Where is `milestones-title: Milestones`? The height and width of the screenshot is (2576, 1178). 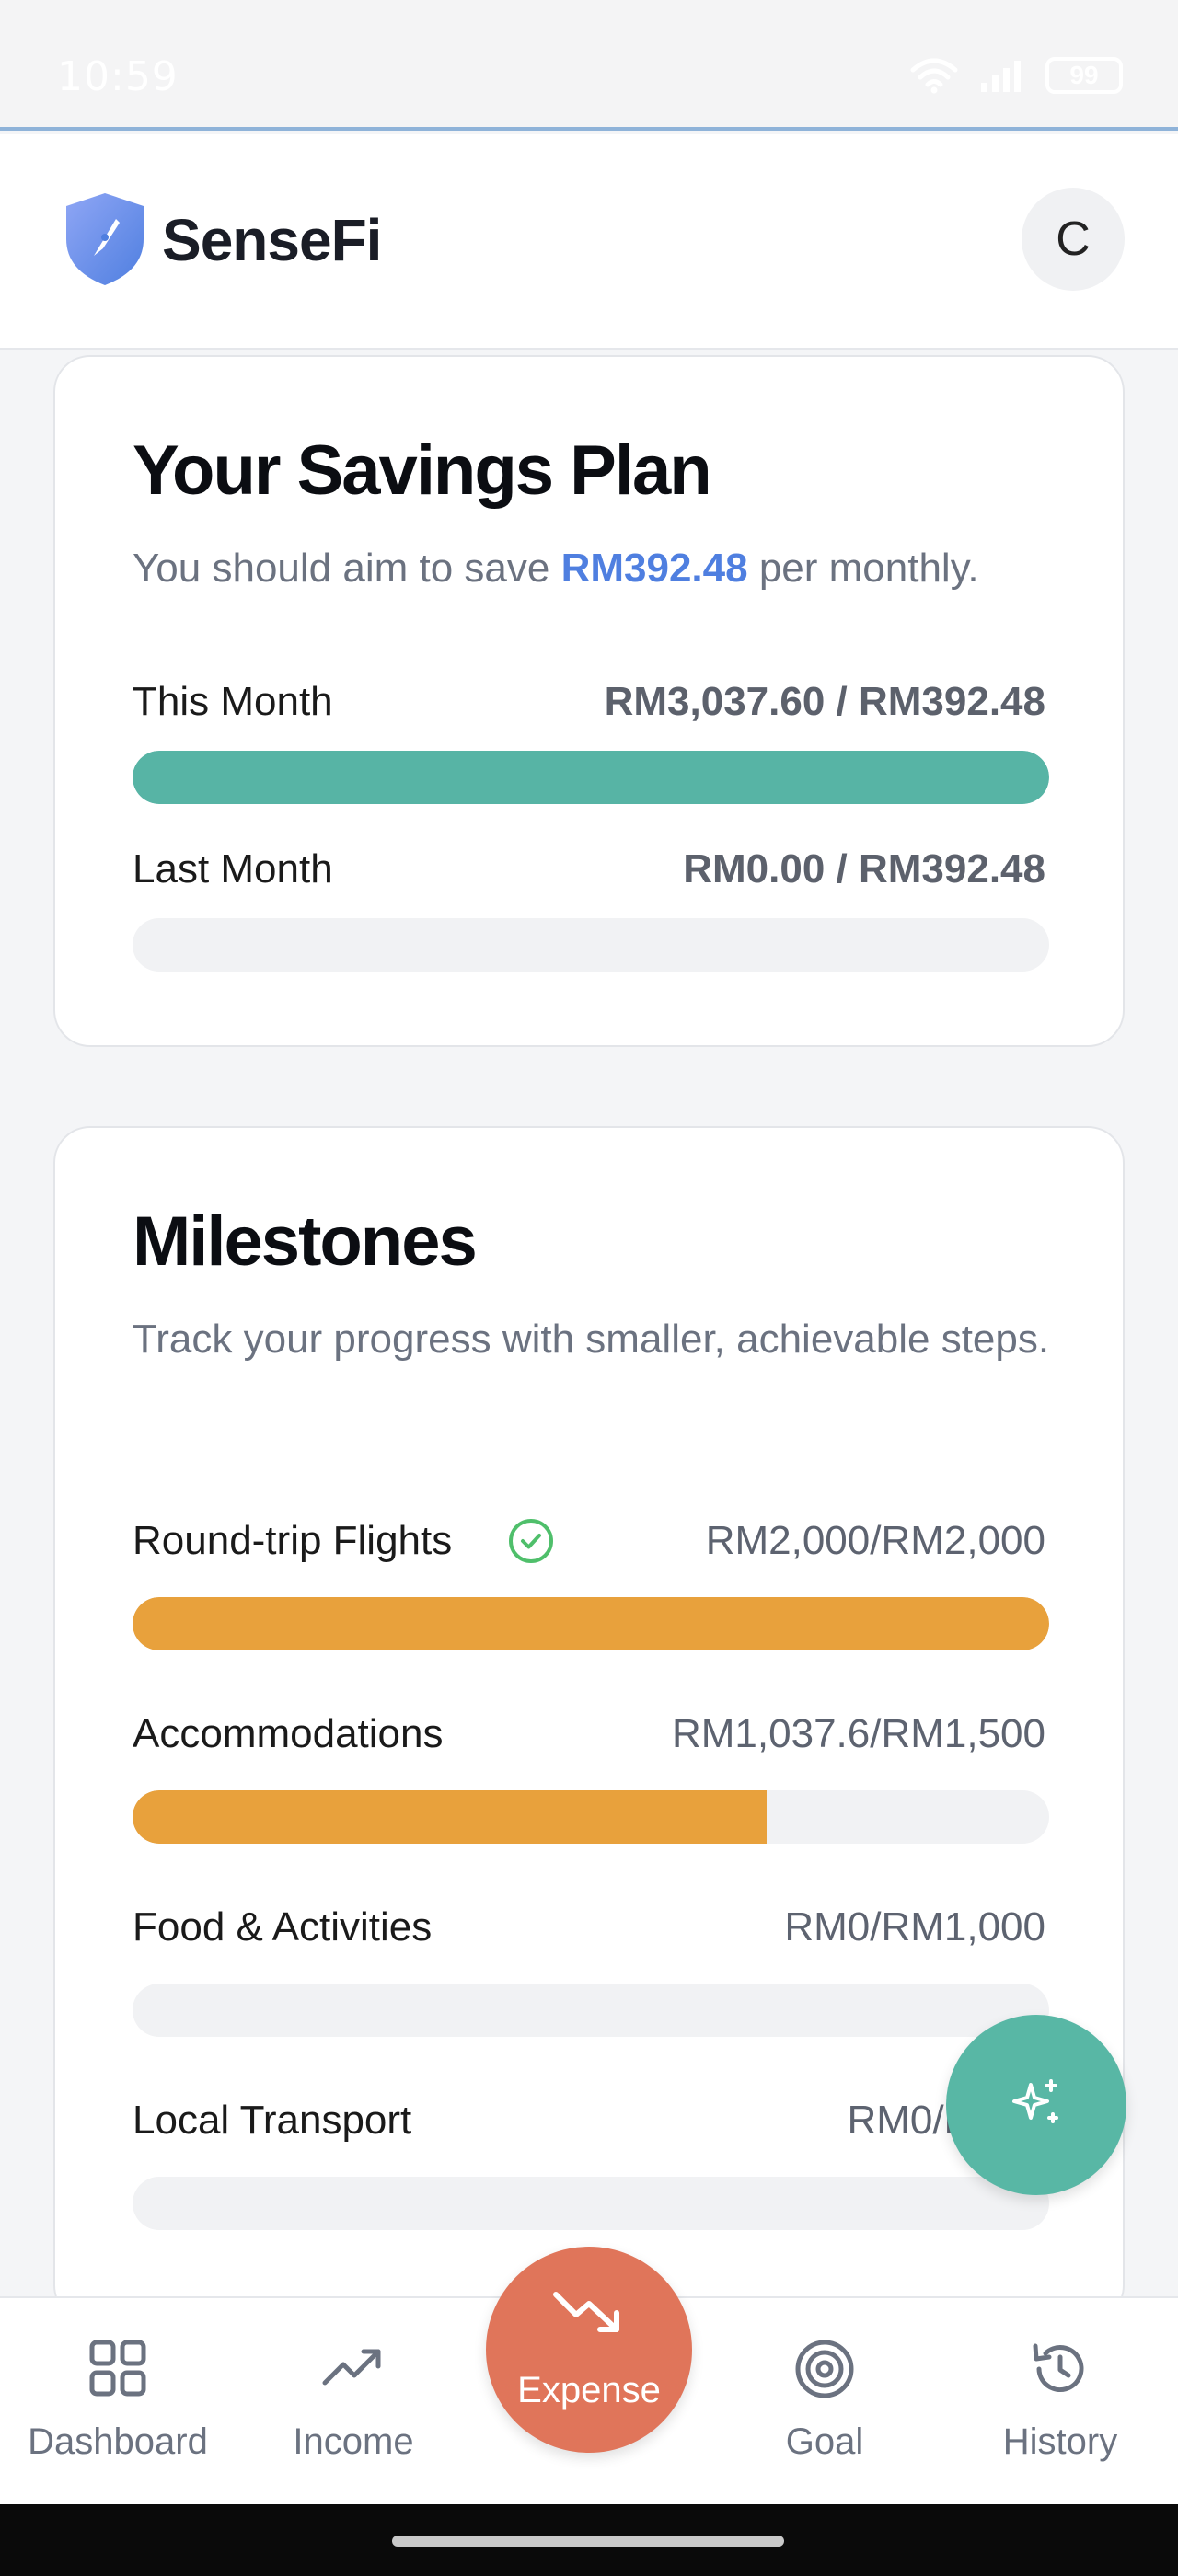
milestones-title: Milestones is located at coordinates (305, 1241).